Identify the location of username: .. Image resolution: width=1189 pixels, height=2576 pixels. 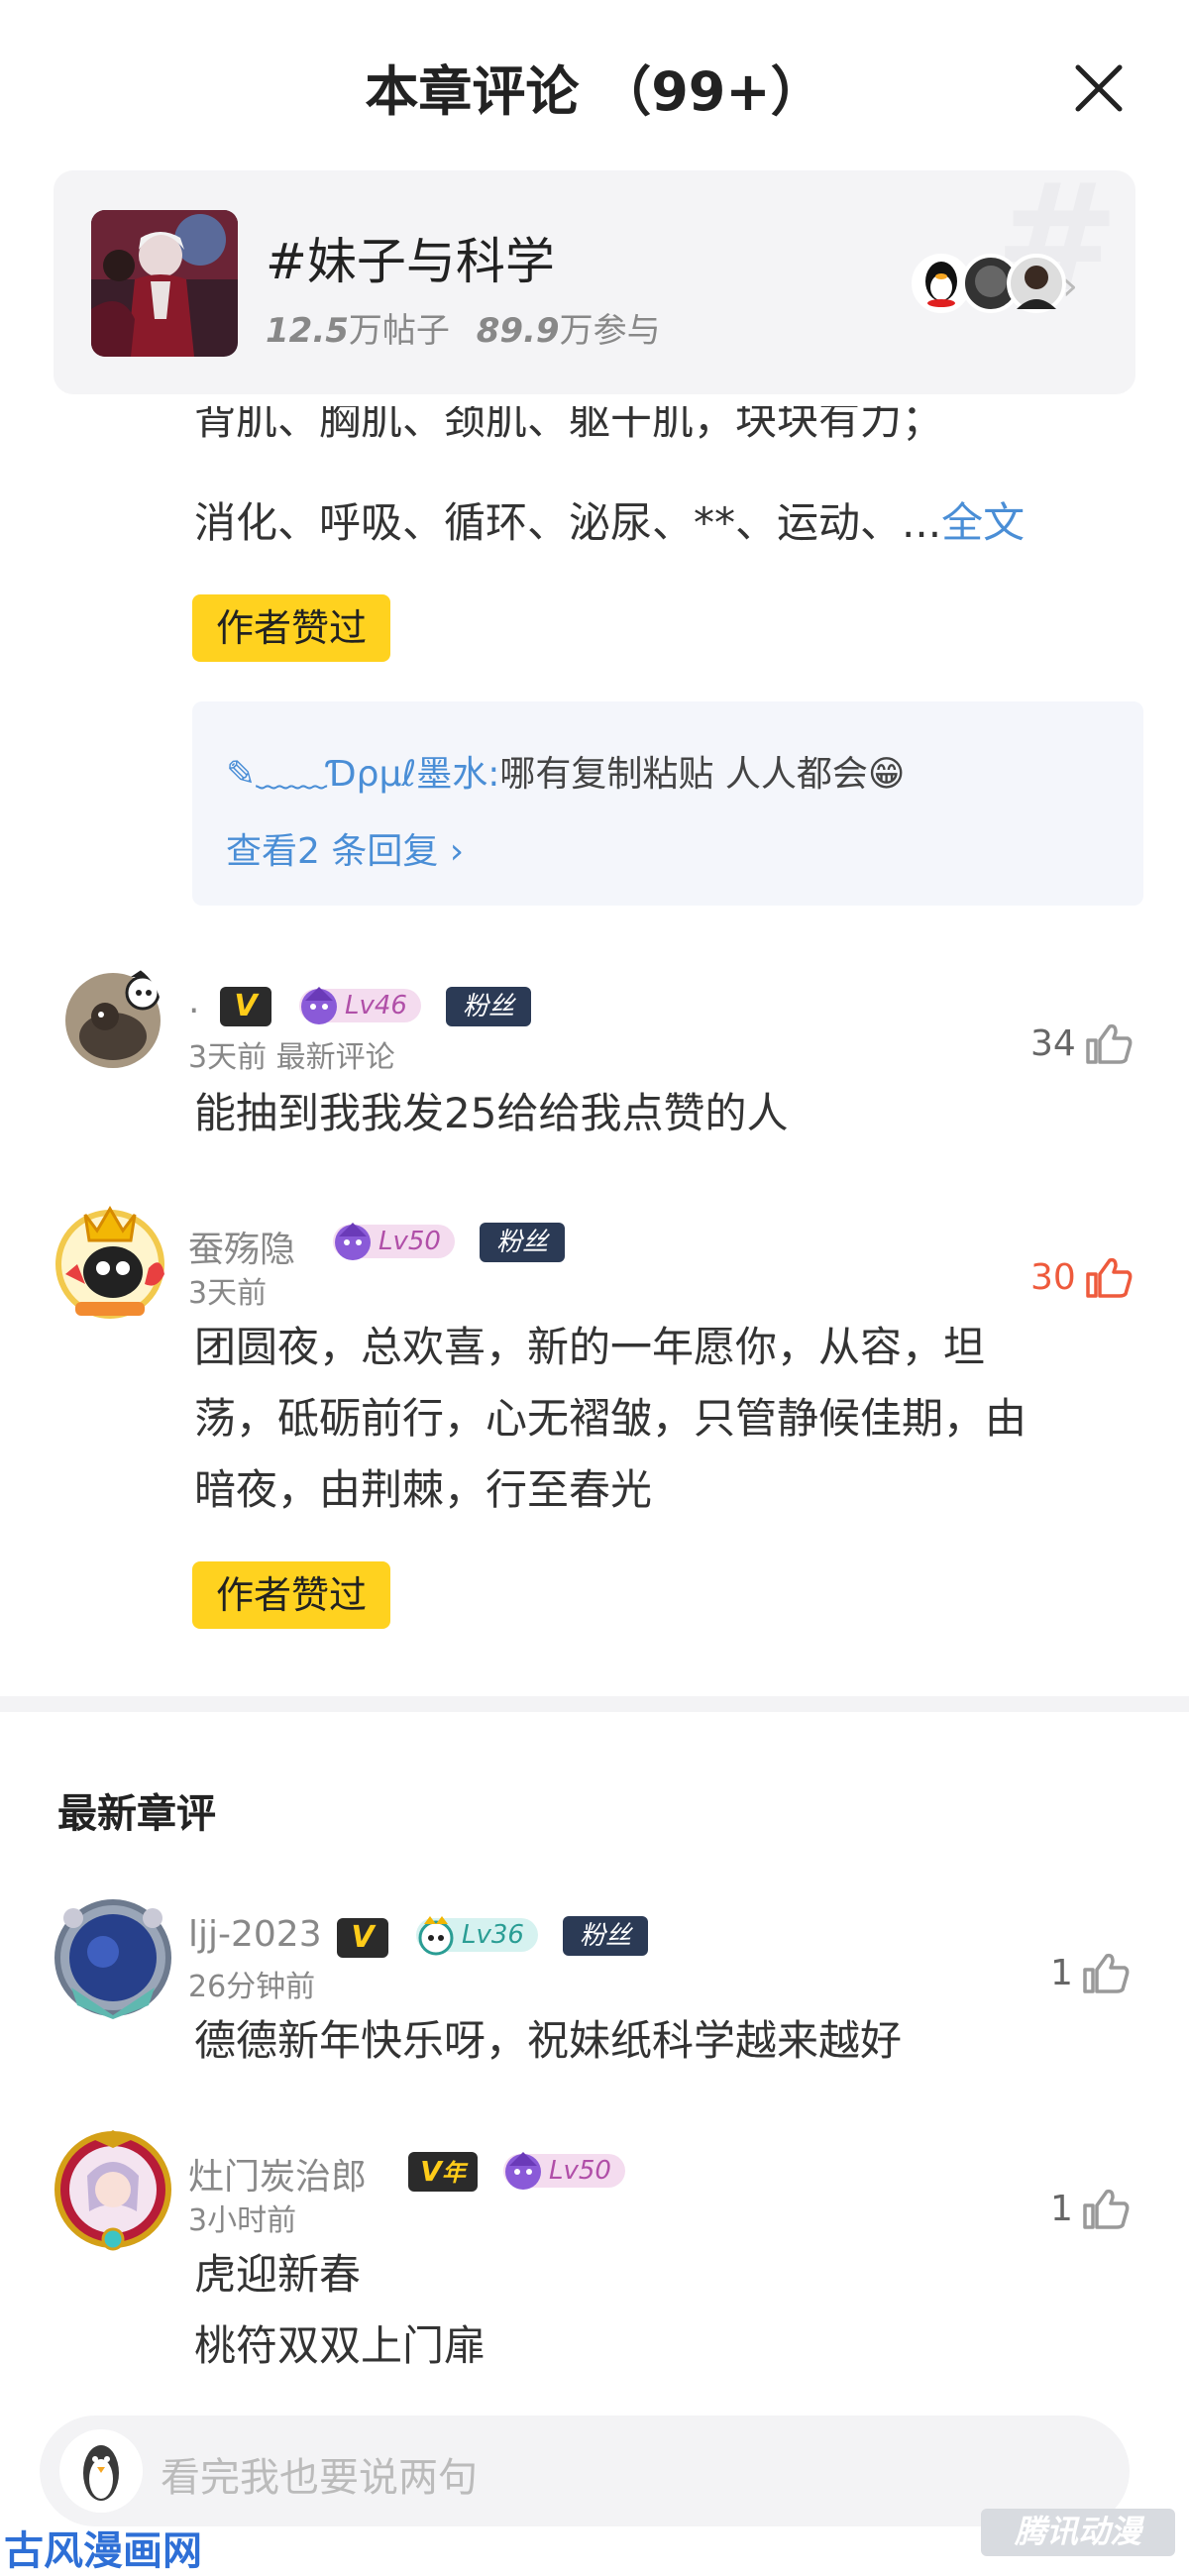
(193, 1001).